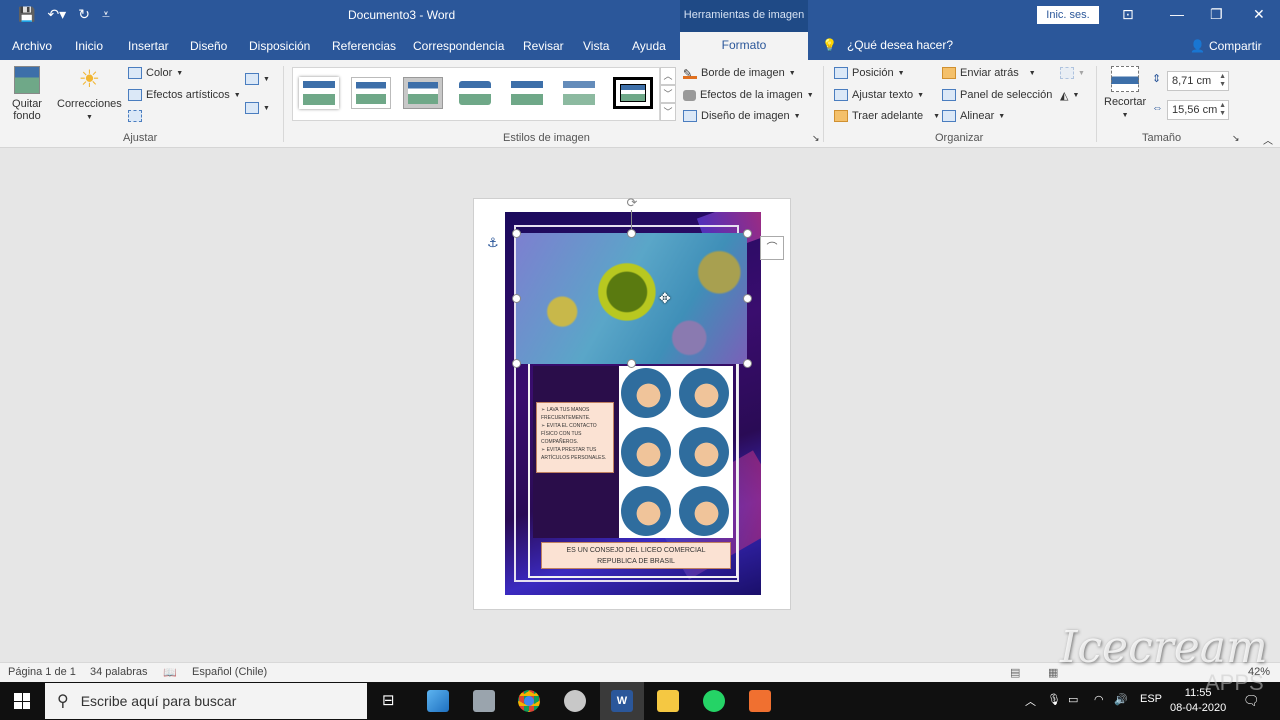  What do you see at coordinates (89, 46) in the screenshot?
I see `tab-inicio: Inicio` at bounding box center [89, 46].